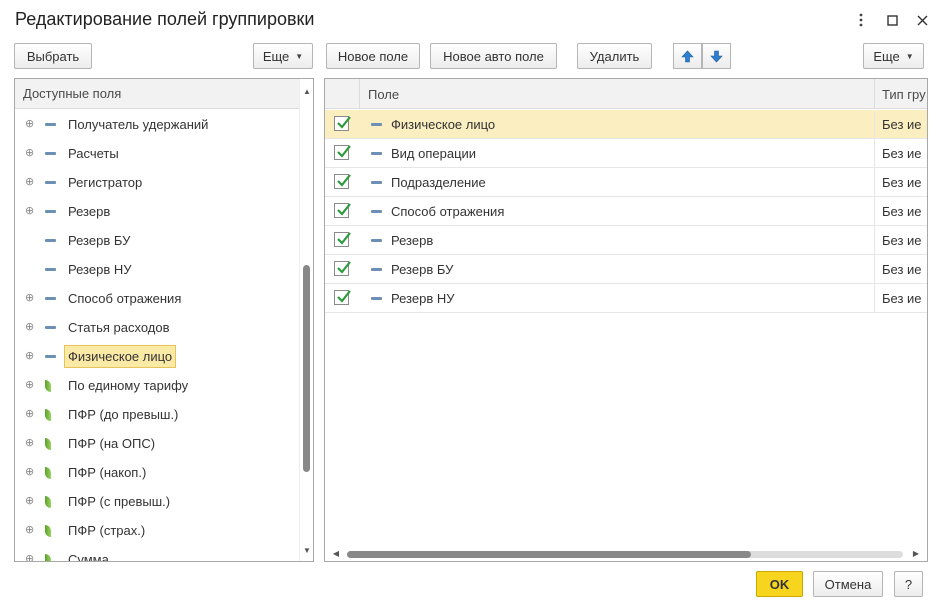 The height and width of the screenshot is (610, 943). I want to click on column-header-field: Поле, so click(616, 94).